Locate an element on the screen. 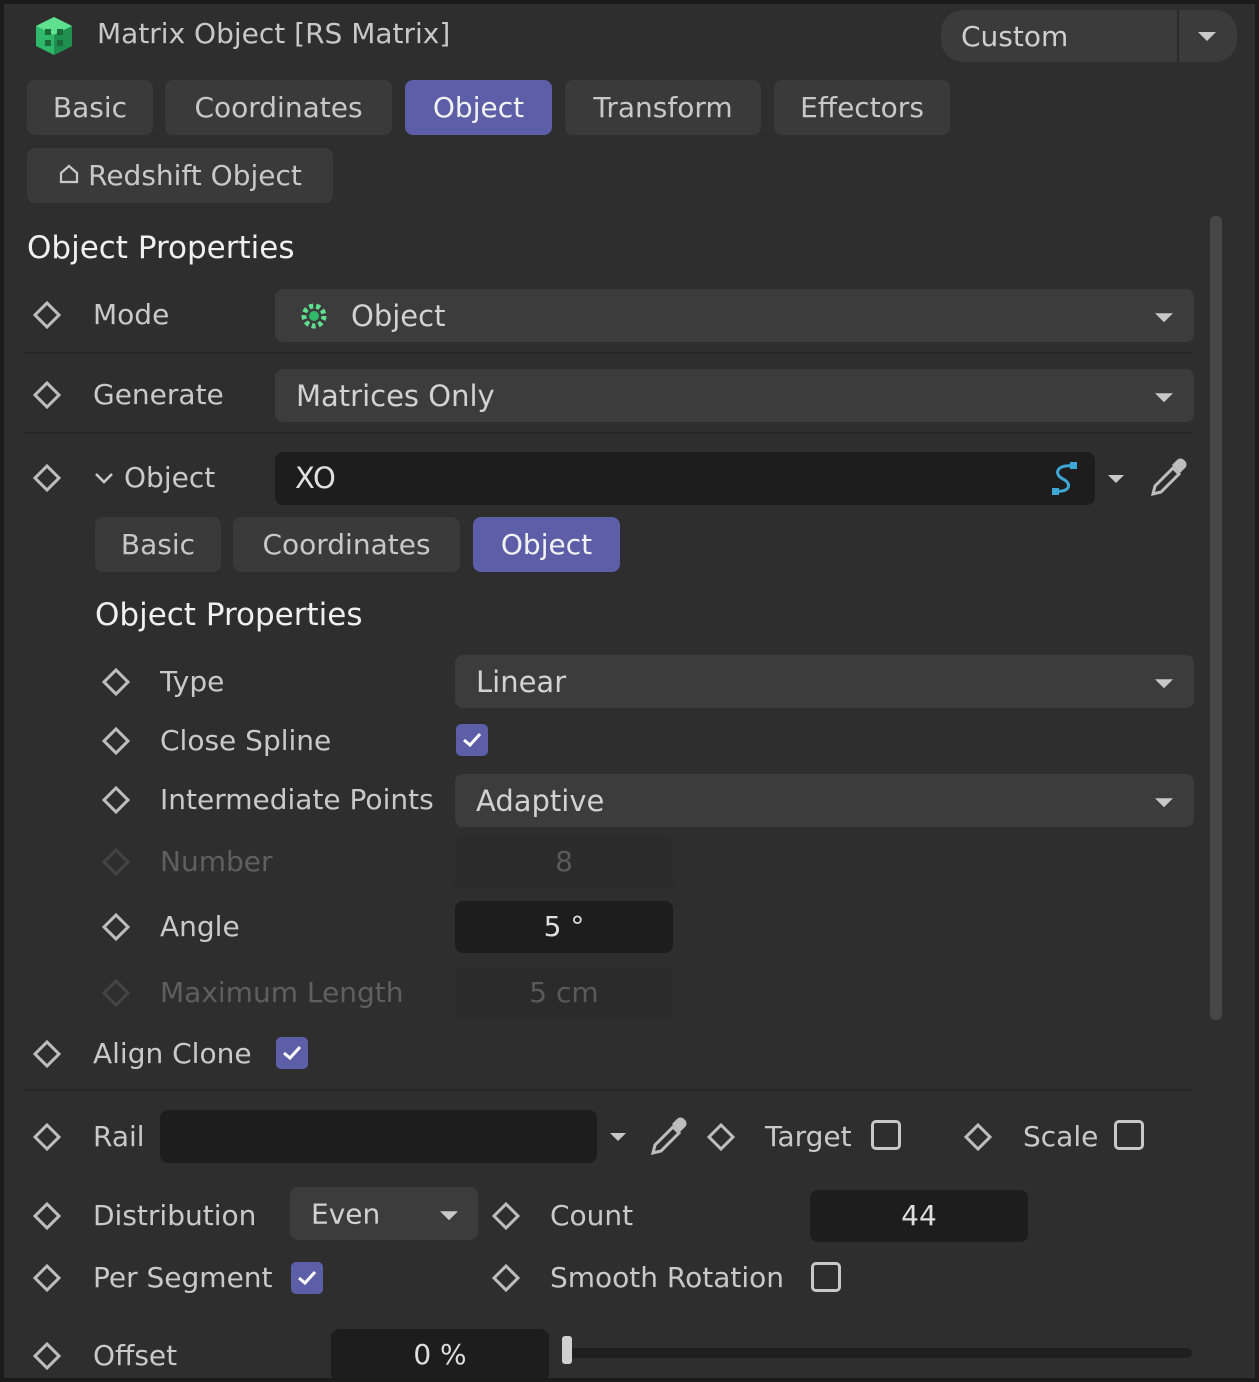 The width and height of the screenshot is (1259, 1382). tab-coordinates: Coordinates is located at coordinates (278, 107).